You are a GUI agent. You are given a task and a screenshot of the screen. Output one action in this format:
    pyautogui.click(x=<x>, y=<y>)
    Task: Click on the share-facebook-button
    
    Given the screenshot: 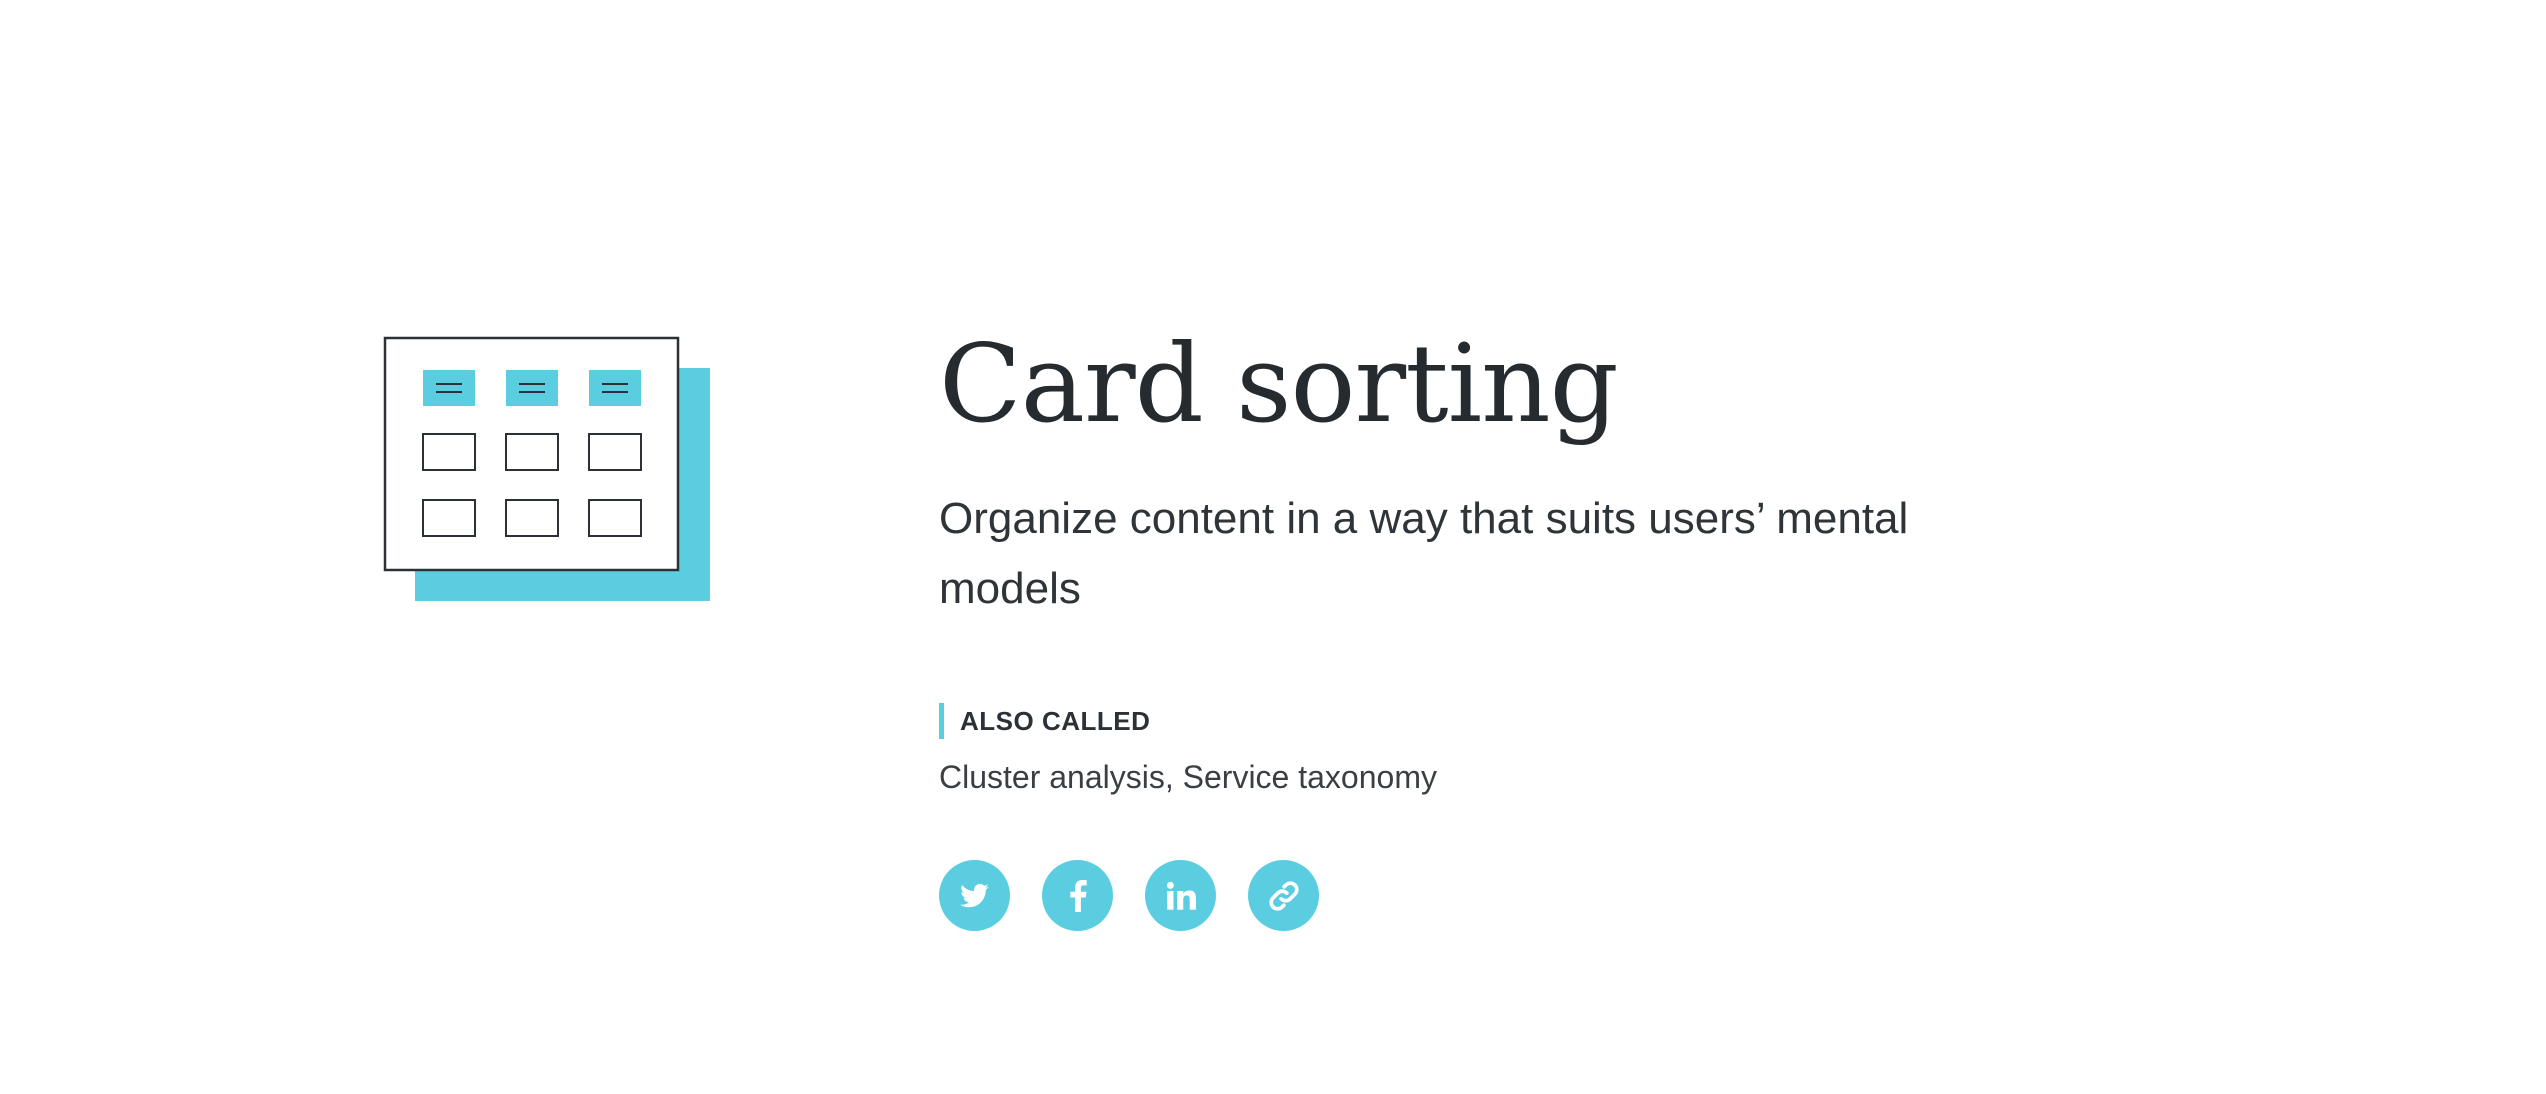 What is the action you would take?
    pyautogui.click(x=1077, y=895)
    